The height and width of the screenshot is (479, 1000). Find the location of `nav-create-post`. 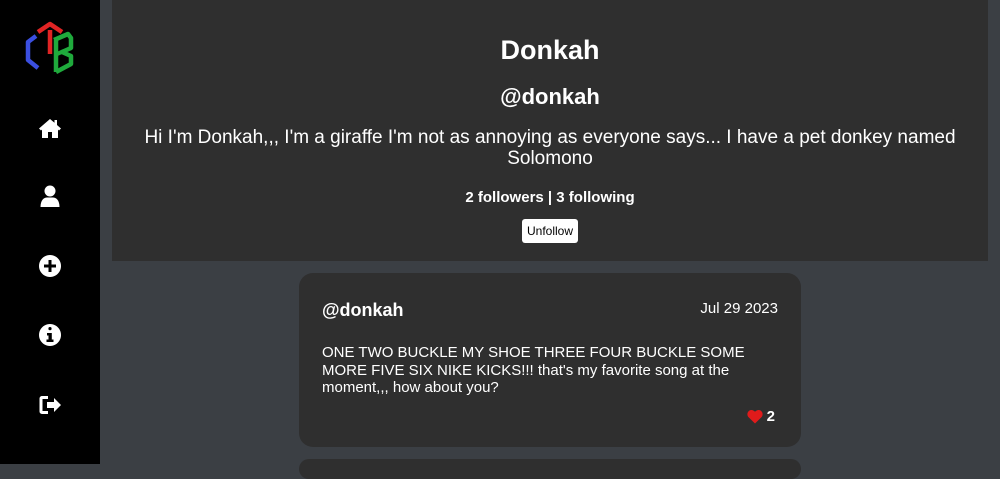

nav-create-post is located at coordinates (50, 266).